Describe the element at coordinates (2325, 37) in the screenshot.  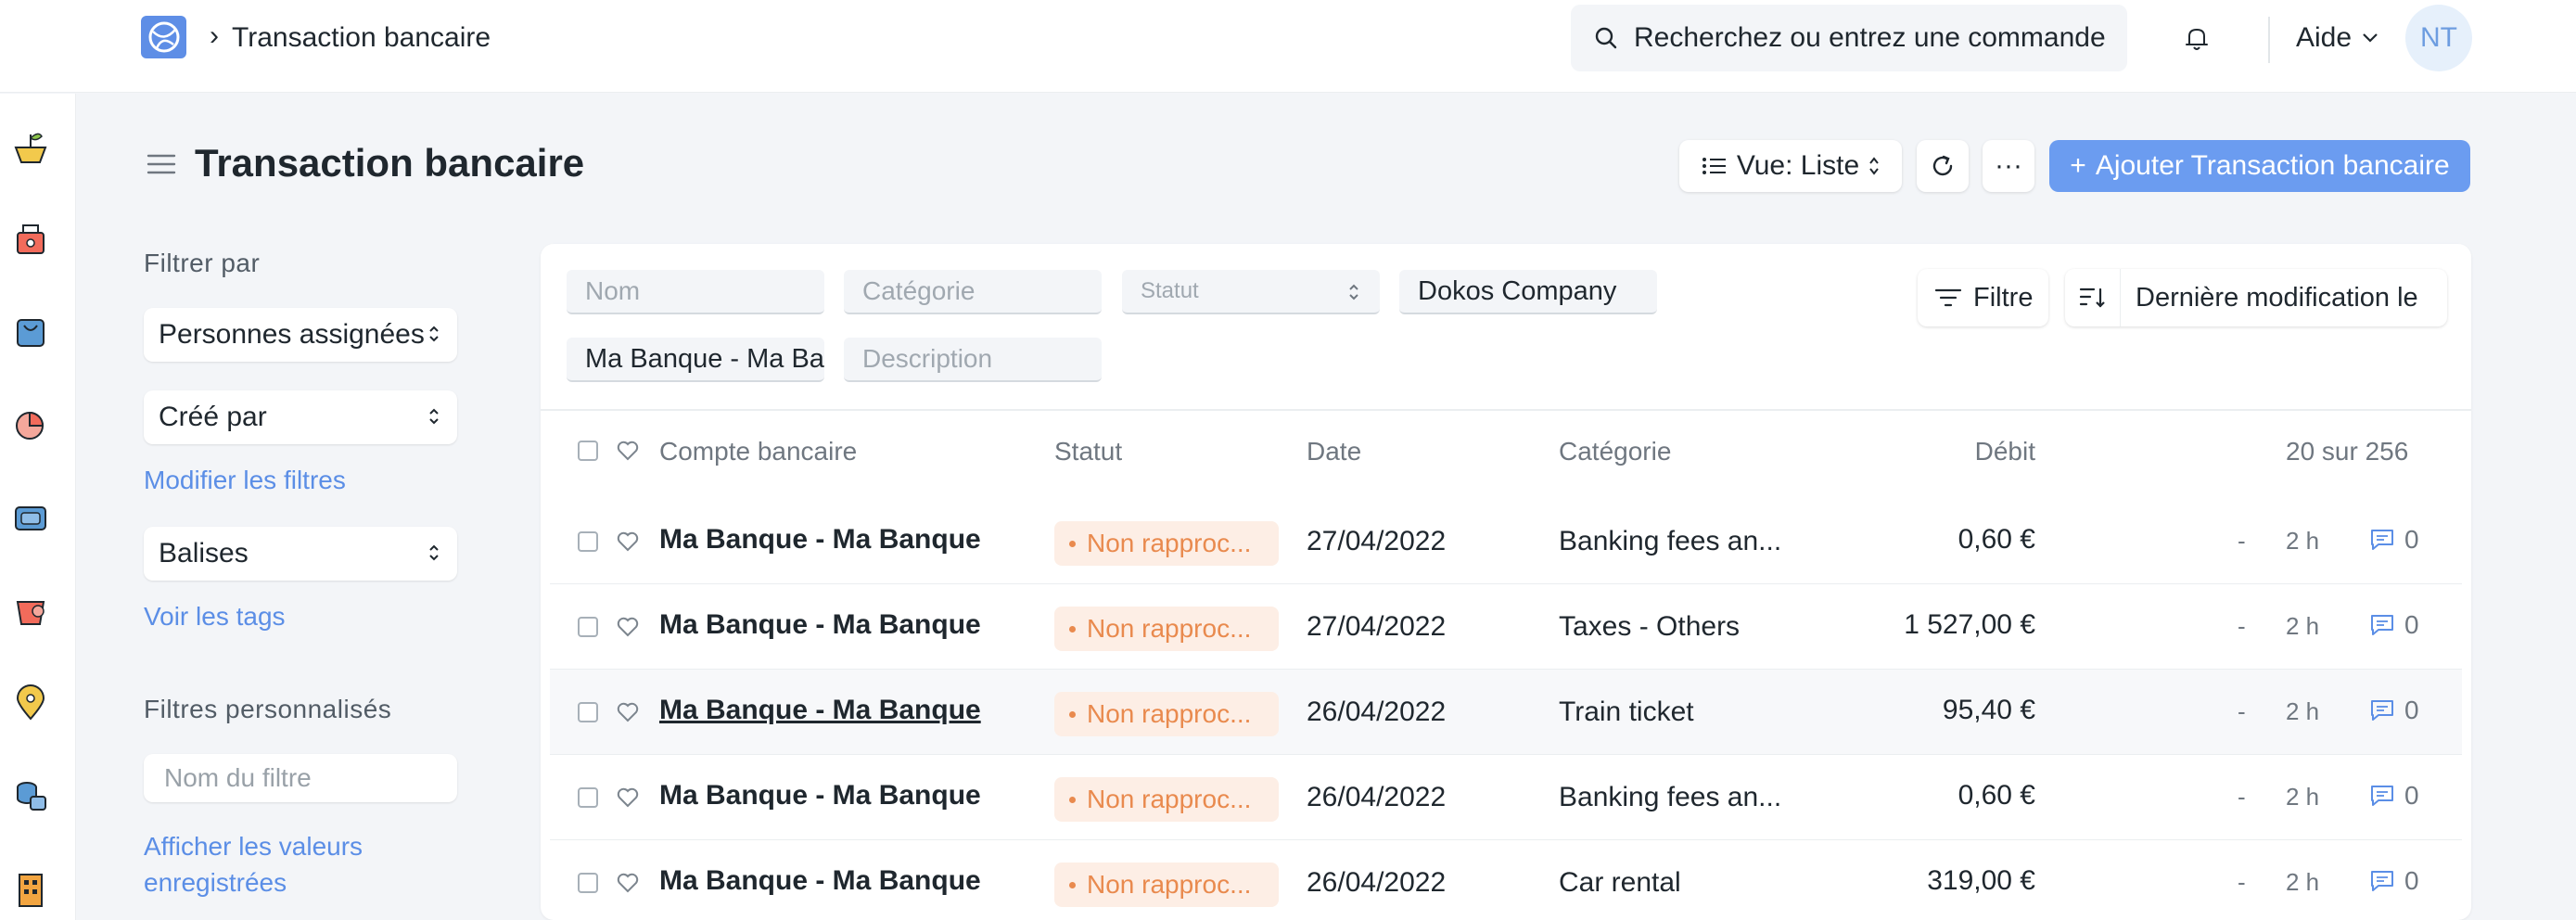
I see `help-label: Aide` at that location.